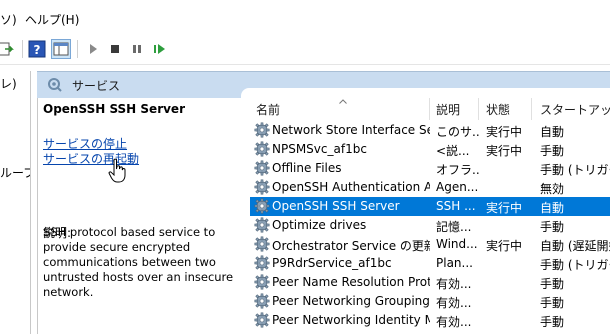  What do you see at coordinates (575, 246) in the screenshot?
I see `service-startup-cell: 自動 (遅延開始` at bounding box center [575, 246].